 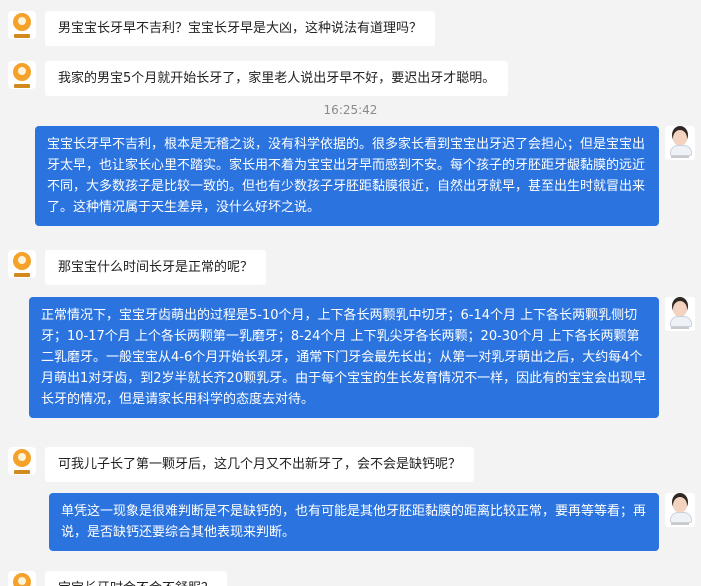 I want to click on message-row: 可我儿子长了第一颗牙后，这几个月又不出新牙了，会不会是缺钙呢？, so click(x=350, y=463).